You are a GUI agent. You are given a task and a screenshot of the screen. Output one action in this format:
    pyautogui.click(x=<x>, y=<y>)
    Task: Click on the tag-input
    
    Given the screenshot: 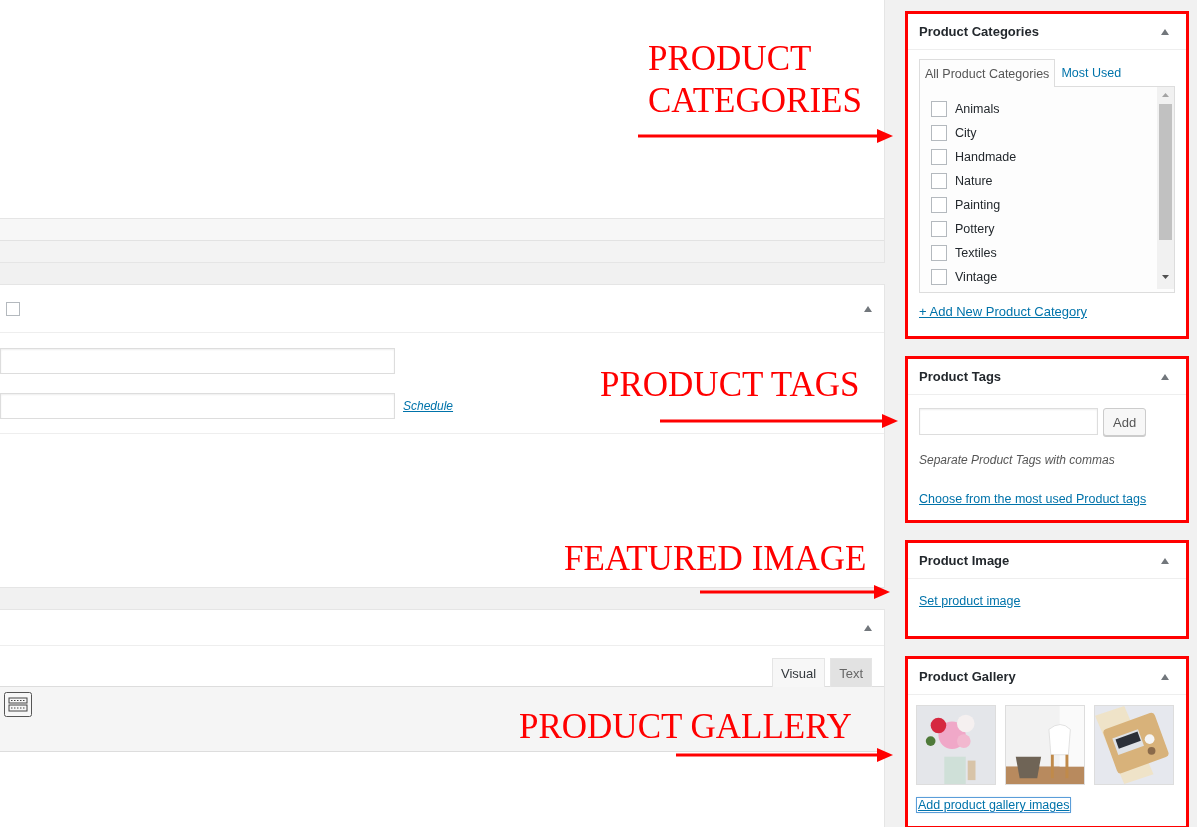 What is the action you would take?
    pyautogui.click(x=1008, y=421)
    